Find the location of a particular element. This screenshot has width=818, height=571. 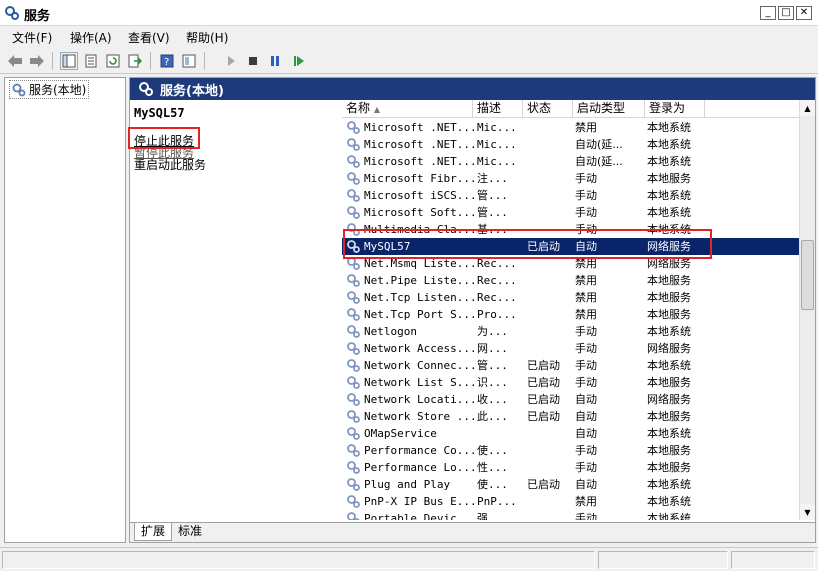

table-row: Net.Msmq Liste... Rec... 禁用 网络服务 is located at coordinates (570, 263).